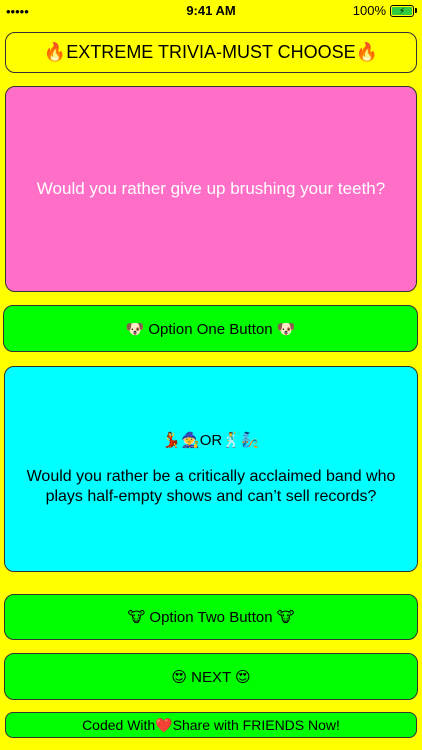  I want to click on battery-status: 100% ⚡, so click(384, 10).